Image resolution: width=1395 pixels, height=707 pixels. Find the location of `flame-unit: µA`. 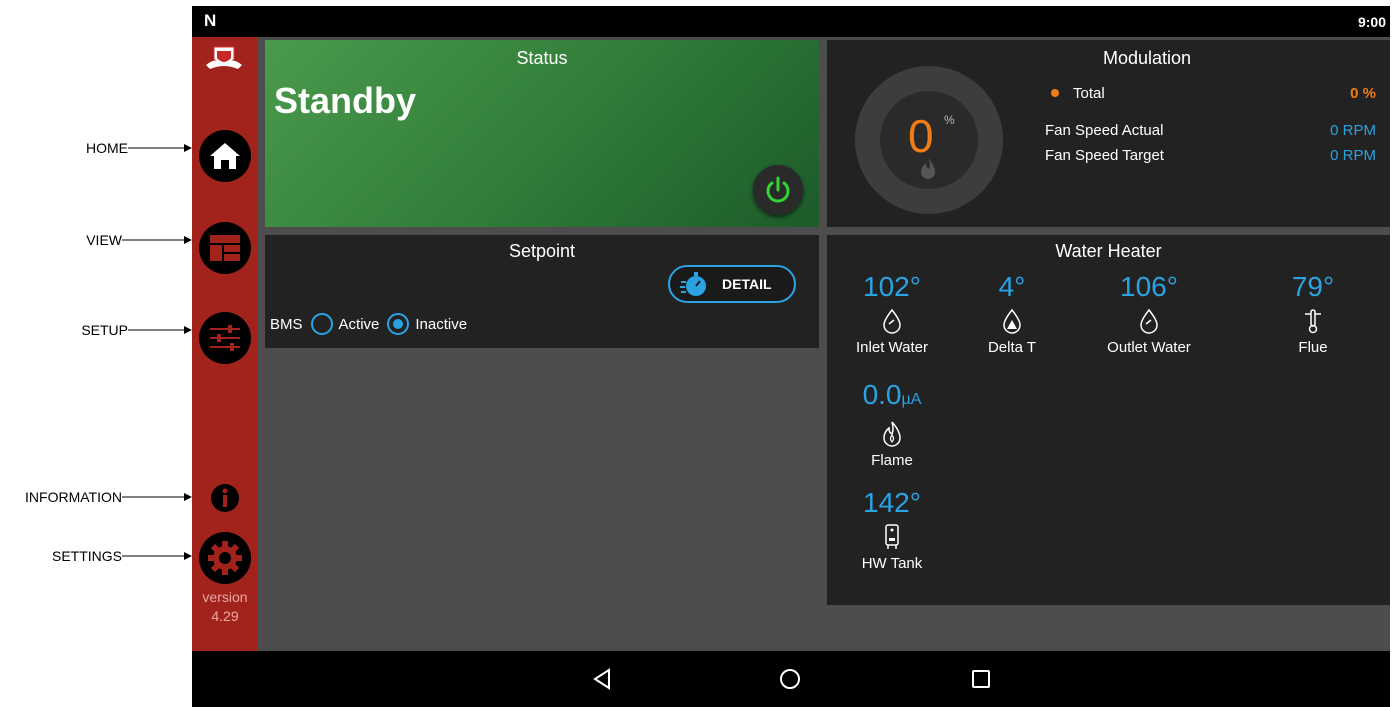

flame-unit: µA is located at coordinates (911, 399).